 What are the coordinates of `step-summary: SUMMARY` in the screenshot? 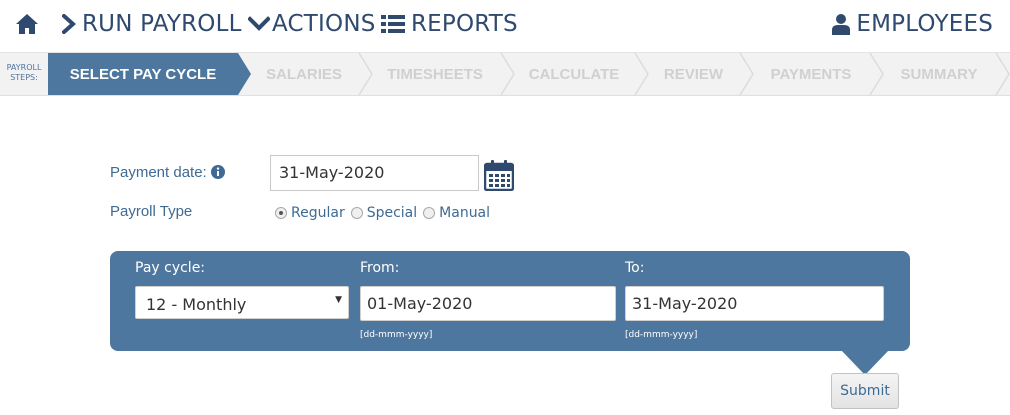 It's located at (939, 74).